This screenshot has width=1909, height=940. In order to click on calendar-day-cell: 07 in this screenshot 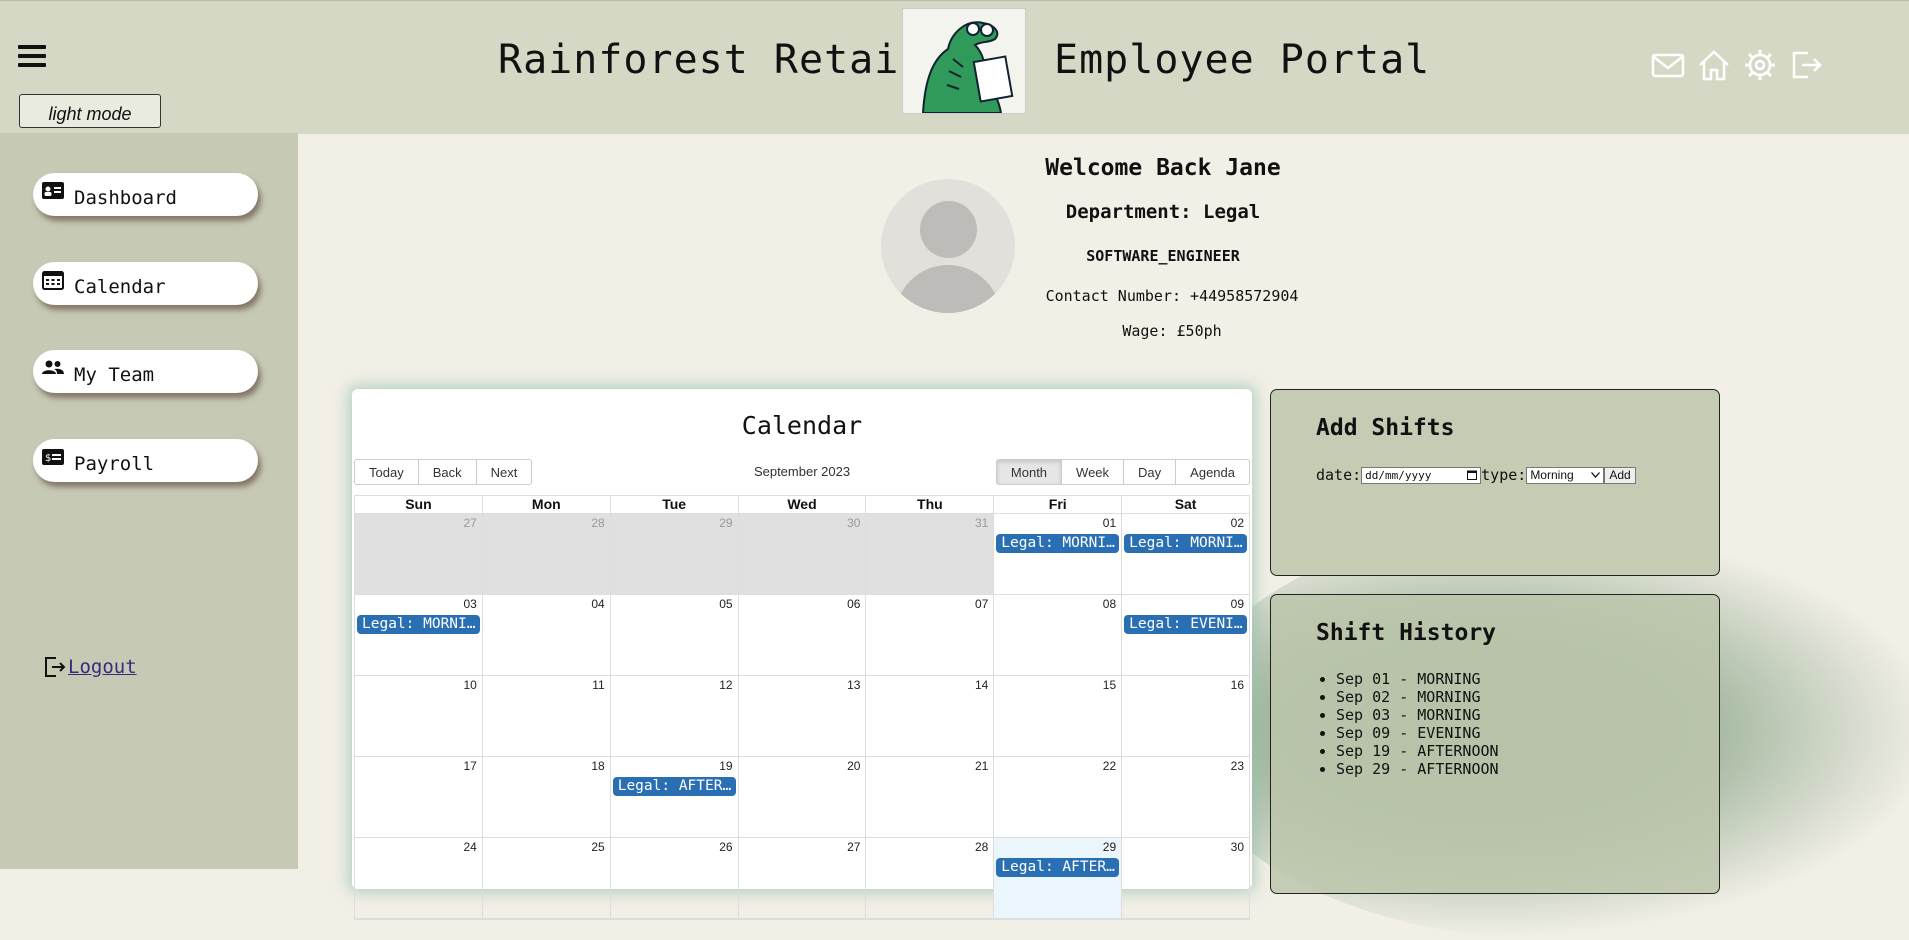, I will do `click(929, 635)`.